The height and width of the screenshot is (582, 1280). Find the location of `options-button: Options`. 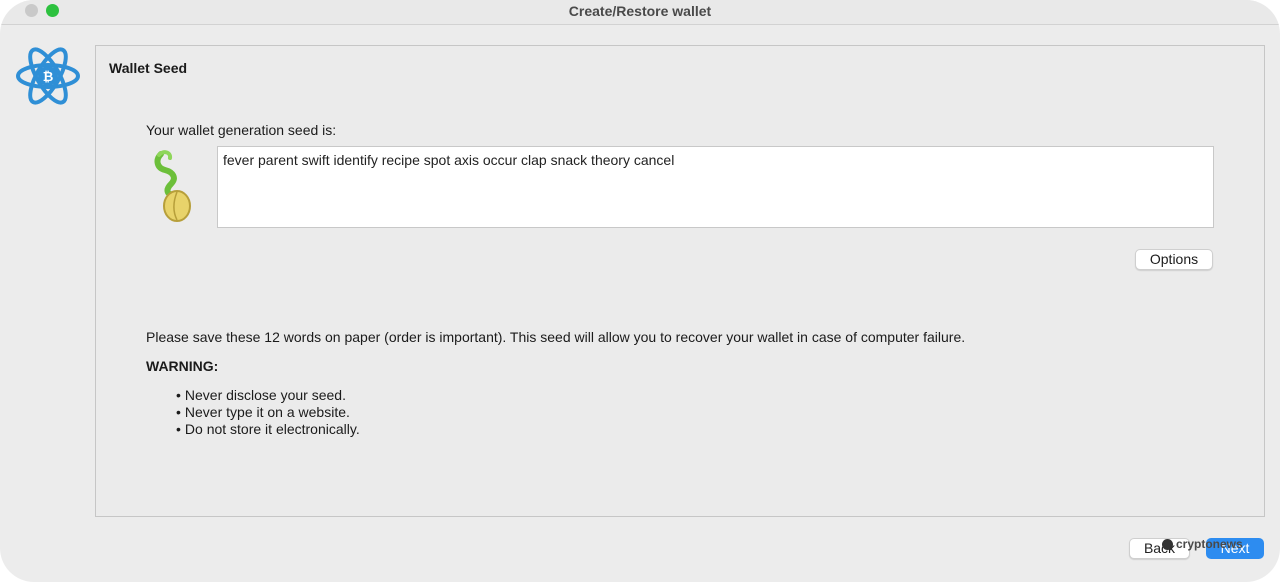

options-button: Options is located at coordinates (1174, 259).